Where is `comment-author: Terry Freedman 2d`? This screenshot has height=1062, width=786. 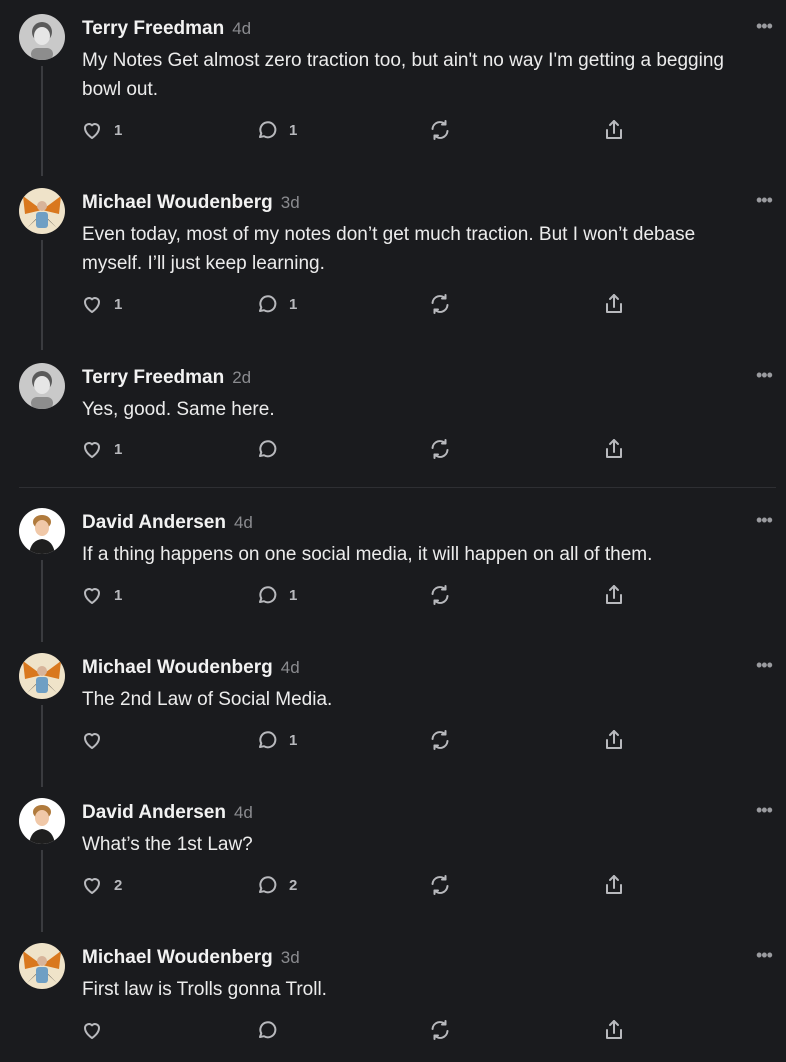 comment-author: Terry Freedman 2d is located at coordinates (166, 378).